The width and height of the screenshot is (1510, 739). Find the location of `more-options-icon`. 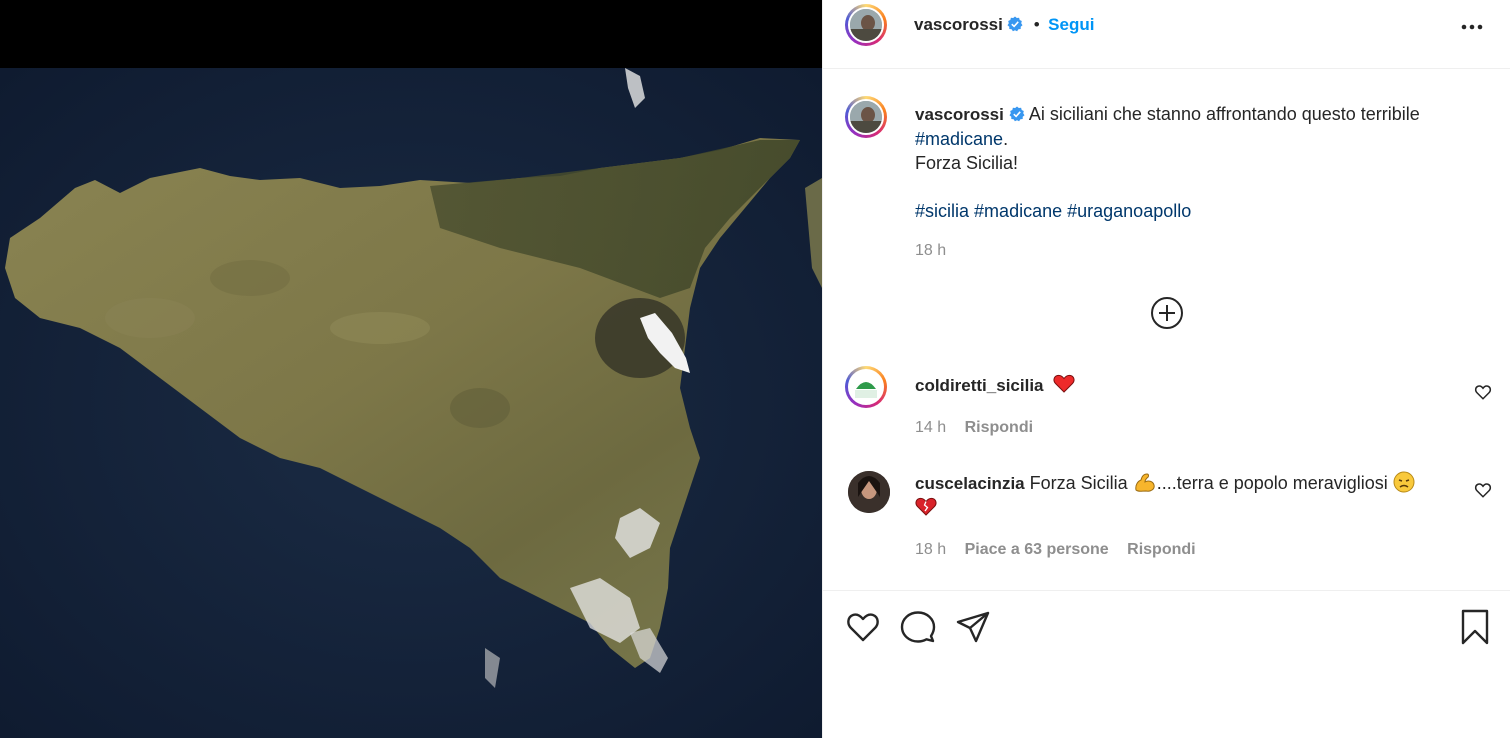

more-options-icon is located at coordinates (1472, 27).